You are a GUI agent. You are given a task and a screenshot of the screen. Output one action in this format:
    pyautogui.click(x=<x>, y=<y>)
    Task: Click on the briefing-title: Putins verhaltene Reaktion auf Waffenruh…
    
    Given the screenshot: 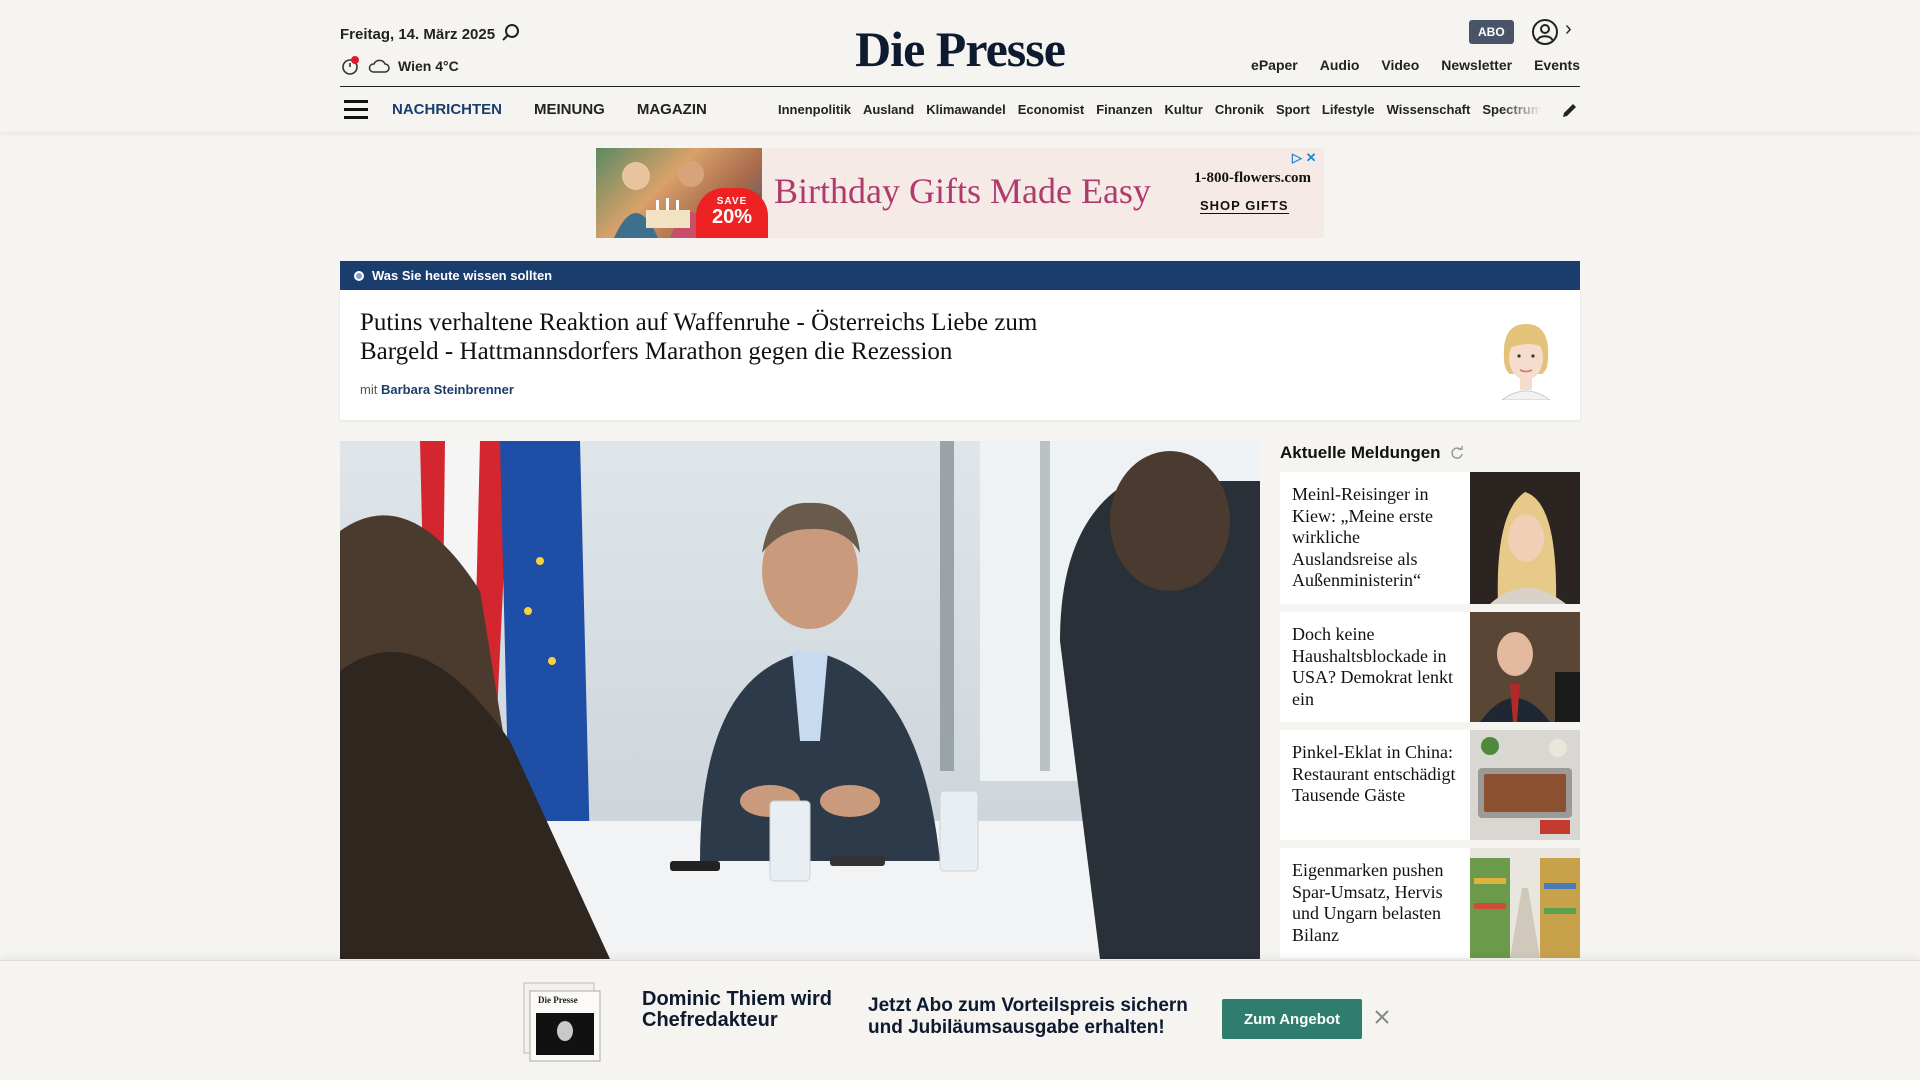 What is the action you would take?
    pyautogui.click(x=710, y=337)
    